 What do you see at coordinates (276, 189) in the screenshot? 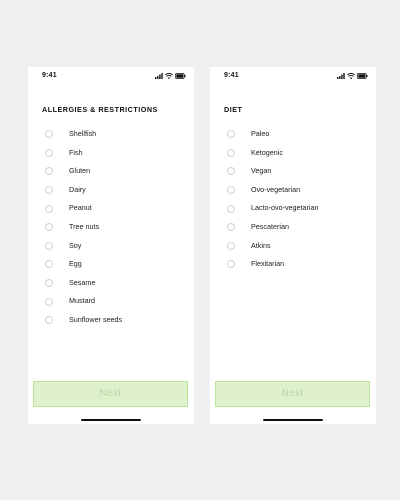
I see `option-label: Ovo-vegetarian` at bounding box center [276, 189].